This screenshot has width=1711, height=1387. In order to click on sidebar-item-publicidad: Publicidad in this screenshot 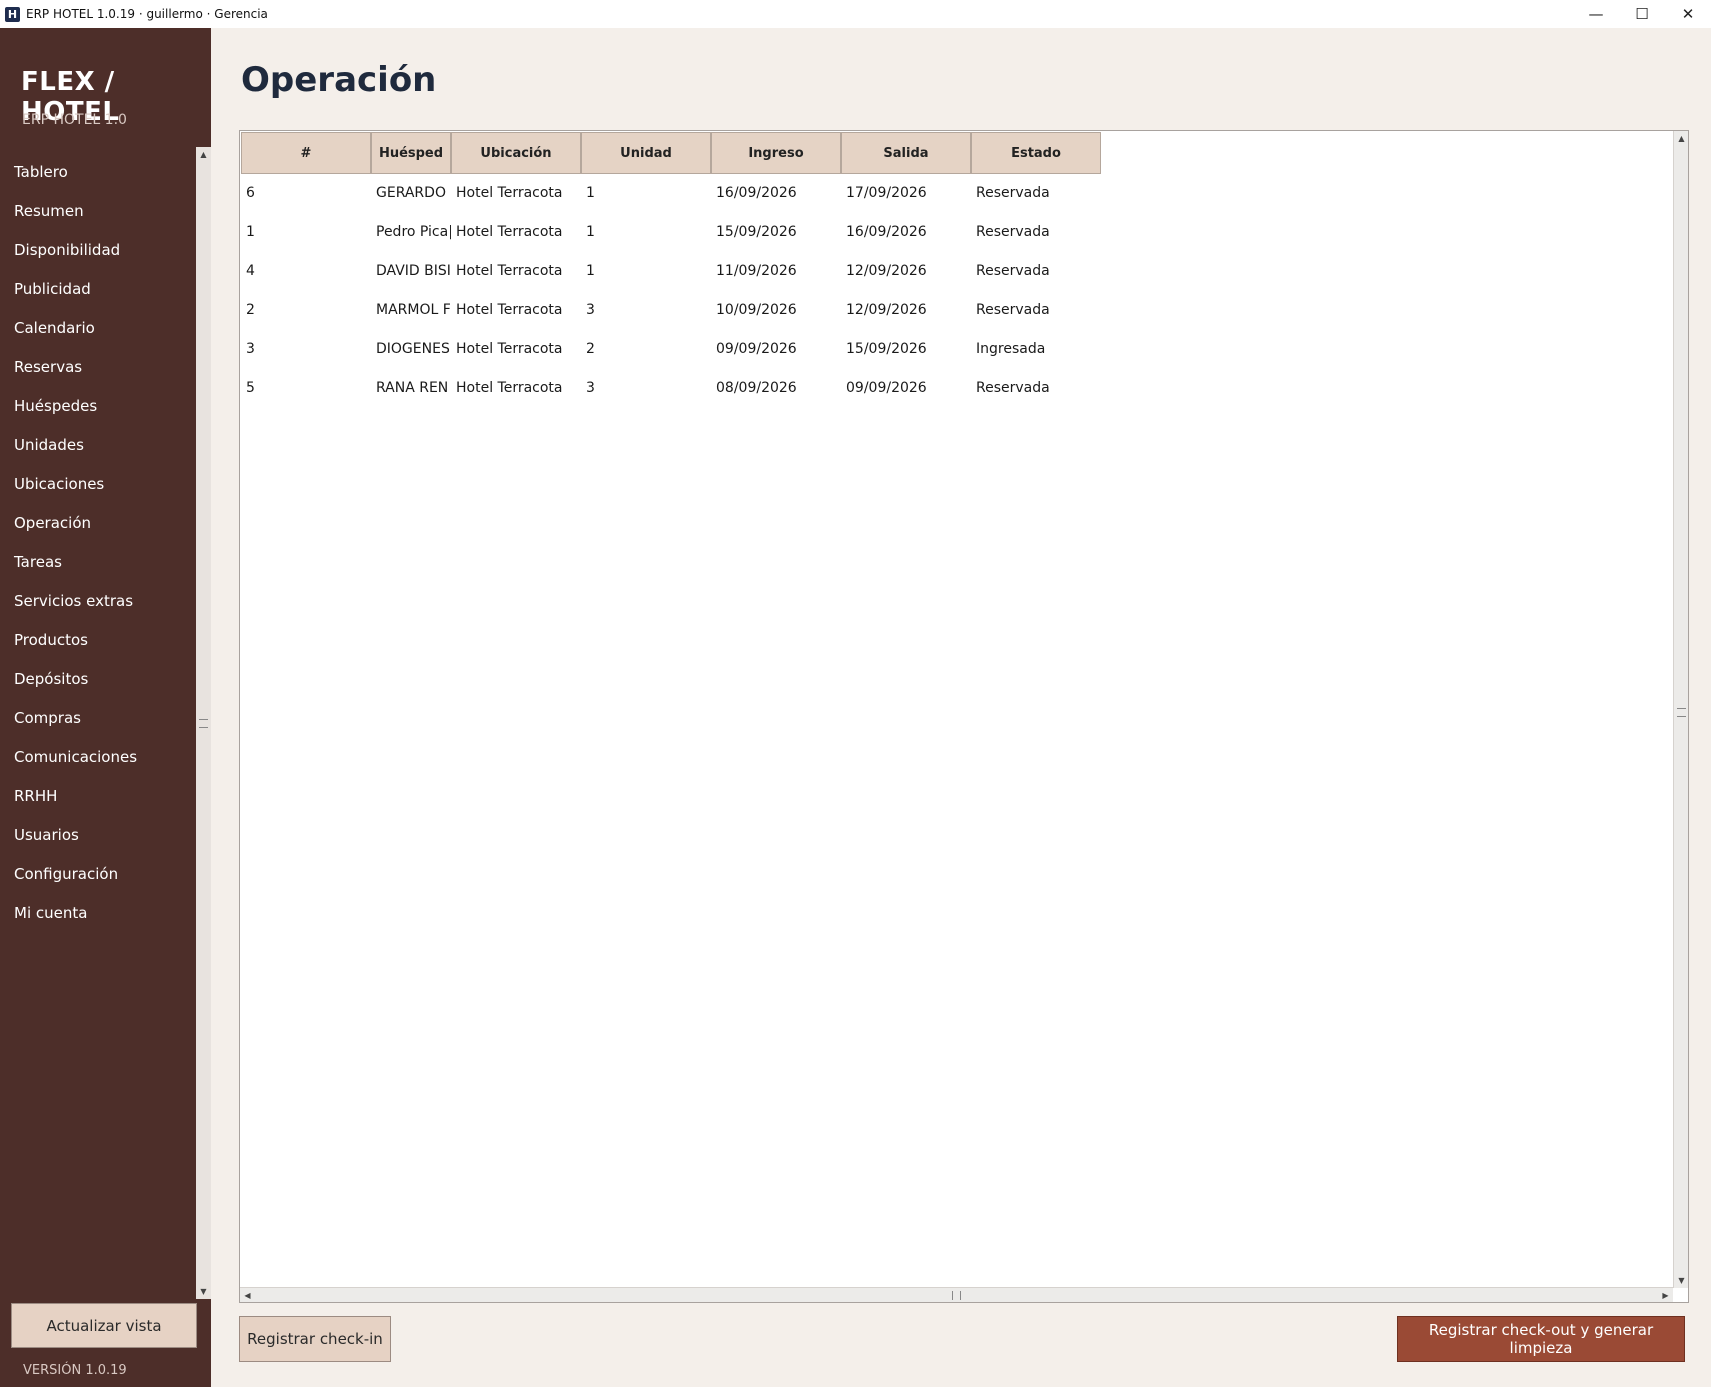, I will do `click(98, 289)`.